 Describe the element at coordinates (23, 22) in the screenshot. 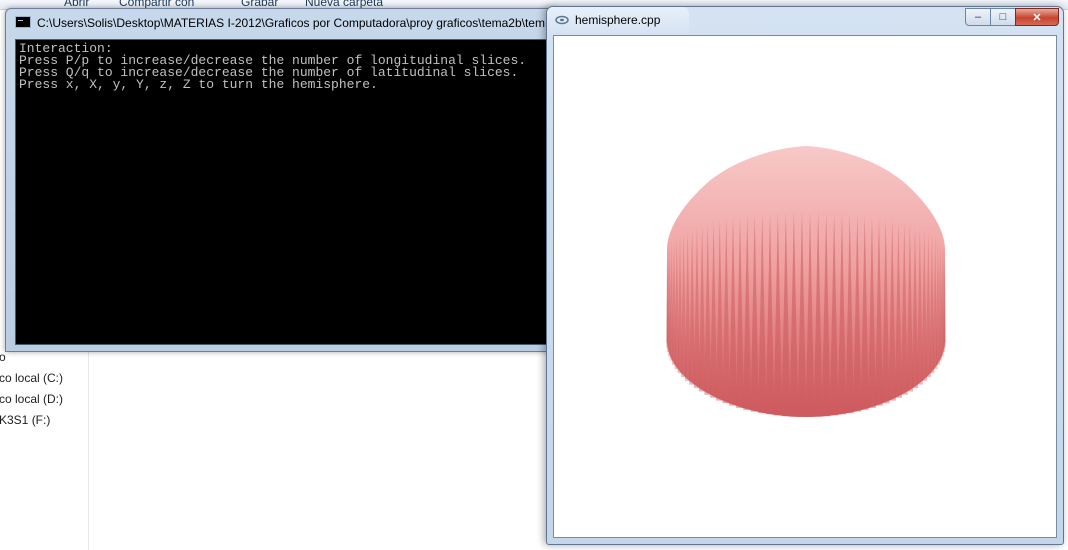

I see `console-icon` at that location.